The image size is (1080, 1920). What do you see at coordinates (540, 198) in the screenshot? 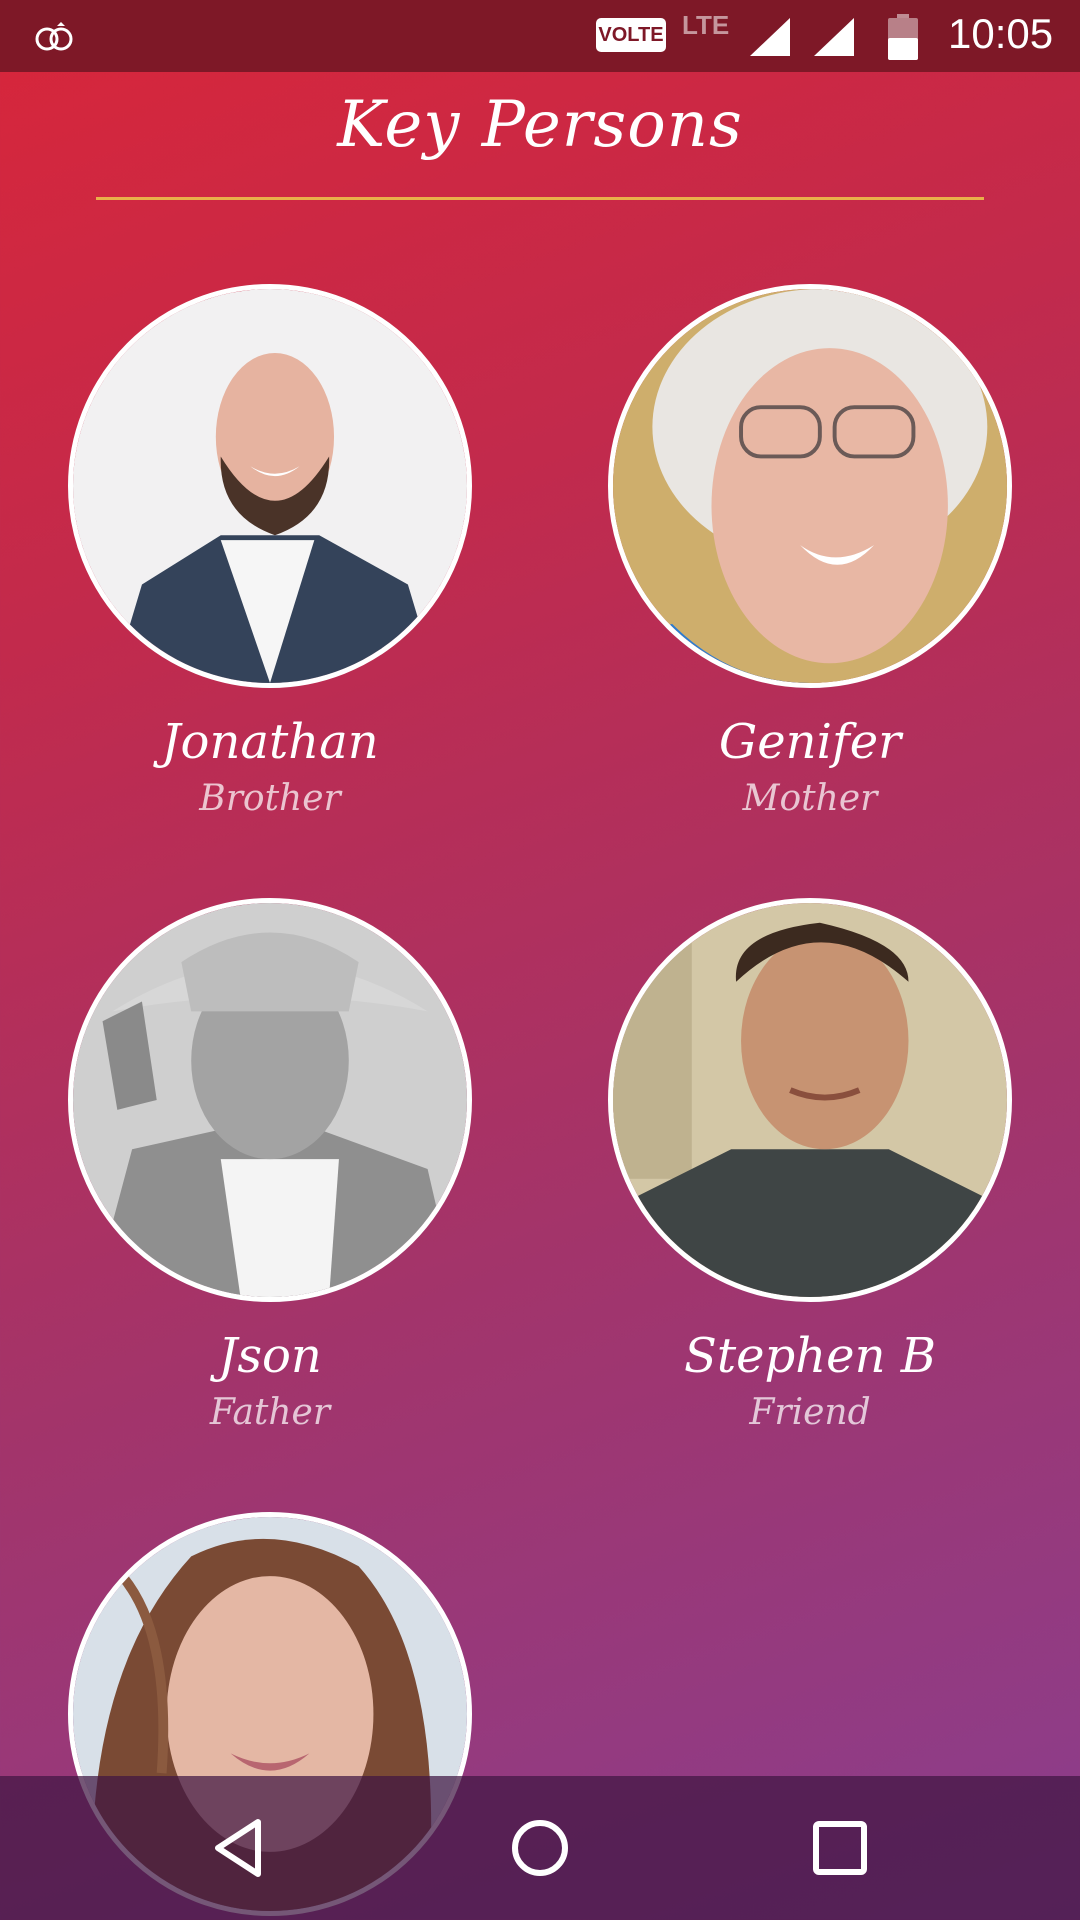
I see `title-divider` at bounding box center [540, 198].